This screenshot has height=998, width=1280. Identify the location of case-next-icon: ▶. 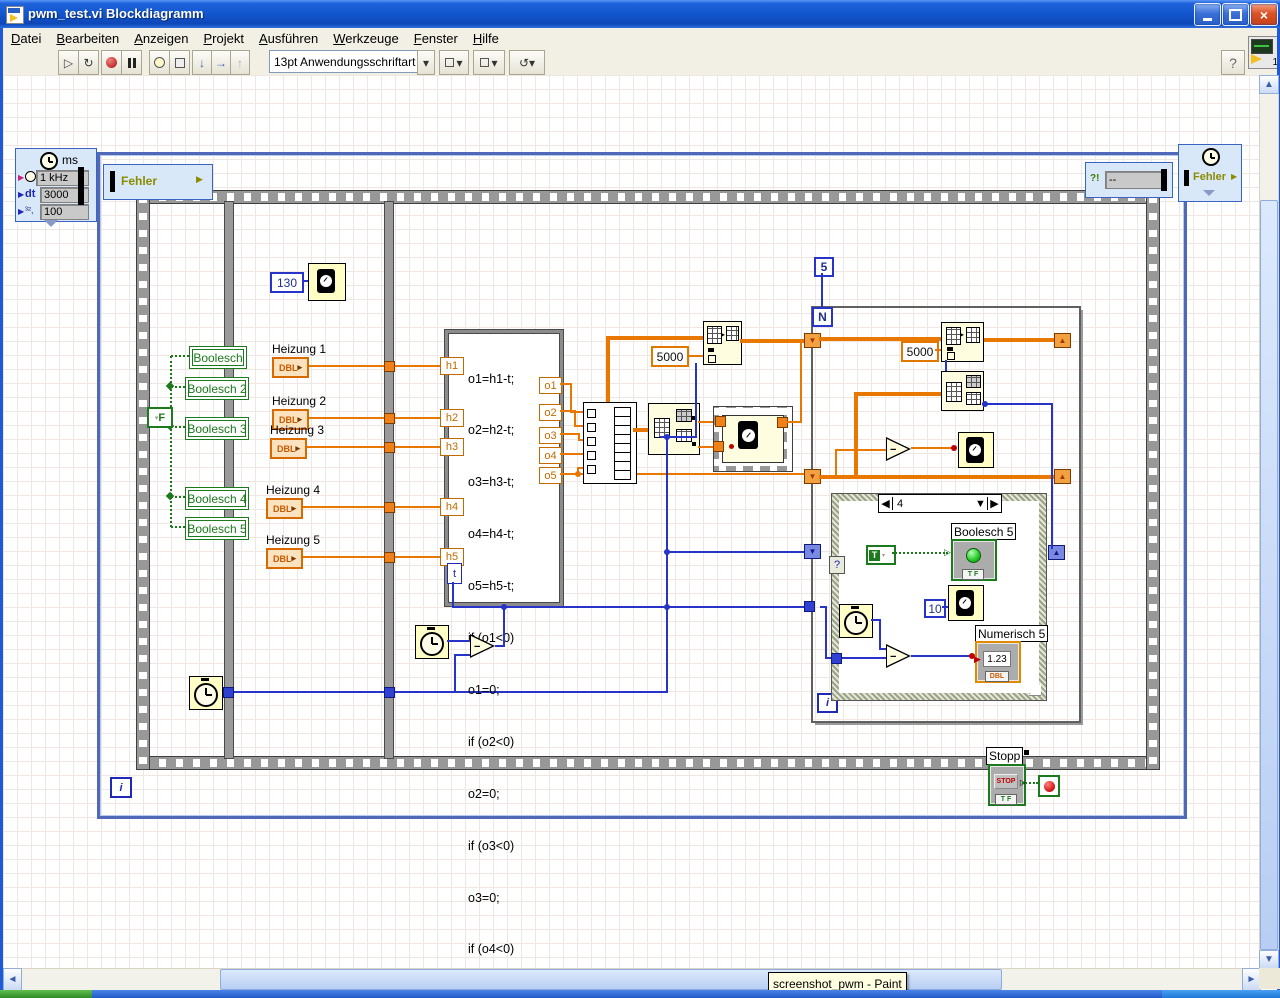
(994, 503).